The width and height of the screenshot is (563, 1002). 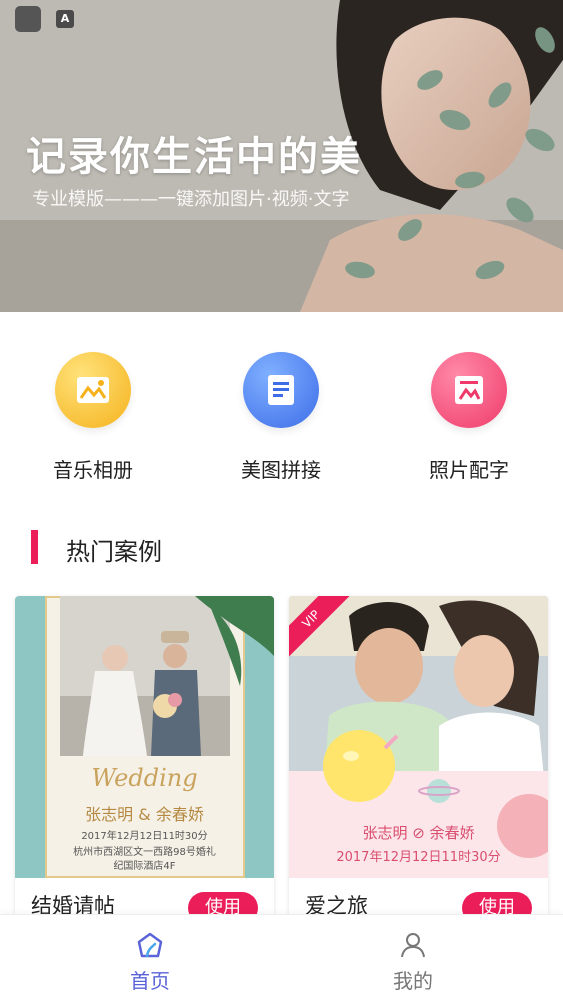 I want to click on feature-label: 照片配字, so click(x=469, y=470).